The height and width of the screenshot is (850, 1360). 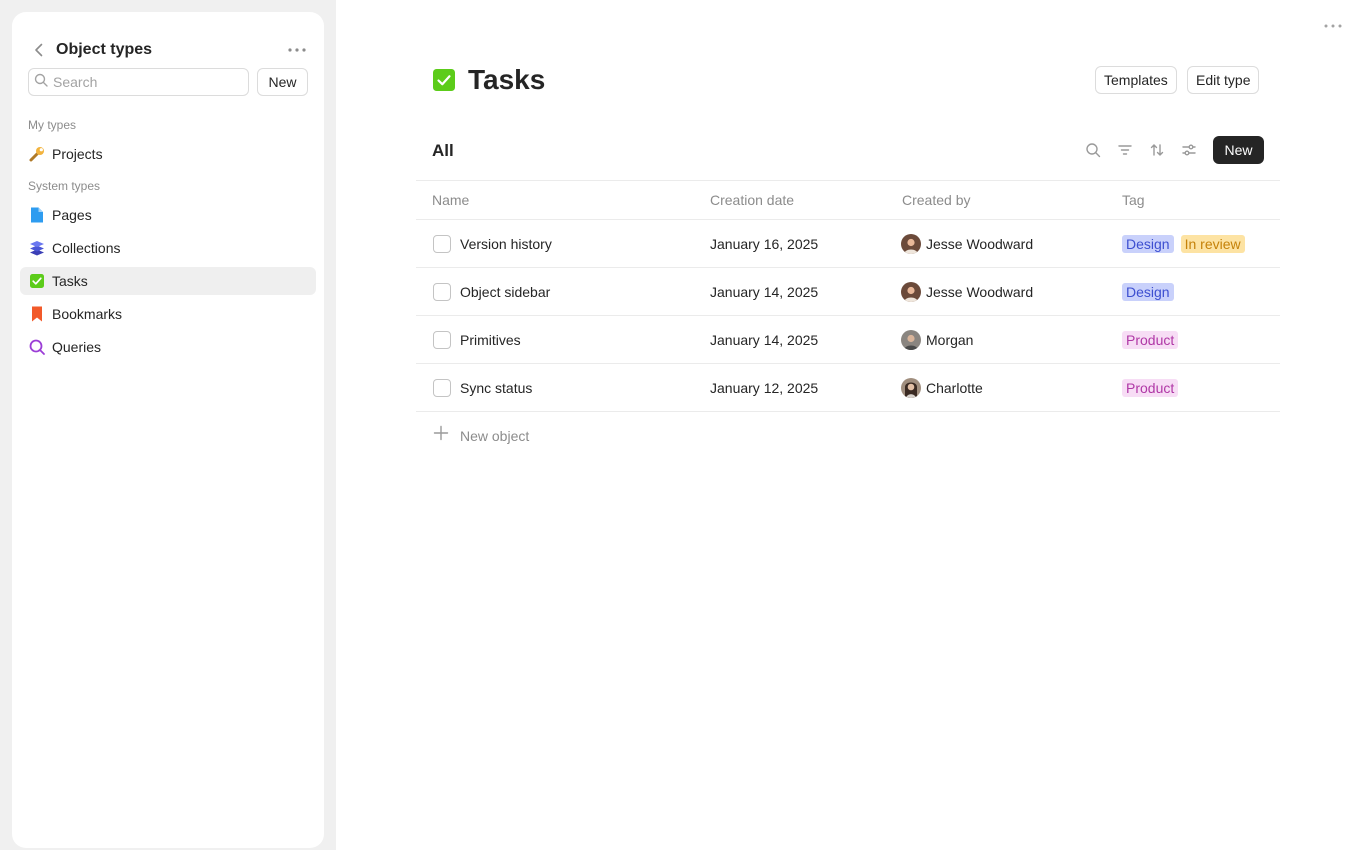 What do you see at coordinates (441, 435) in the screenshot?
I see `plus-icon` at bounding box center [441, 435].